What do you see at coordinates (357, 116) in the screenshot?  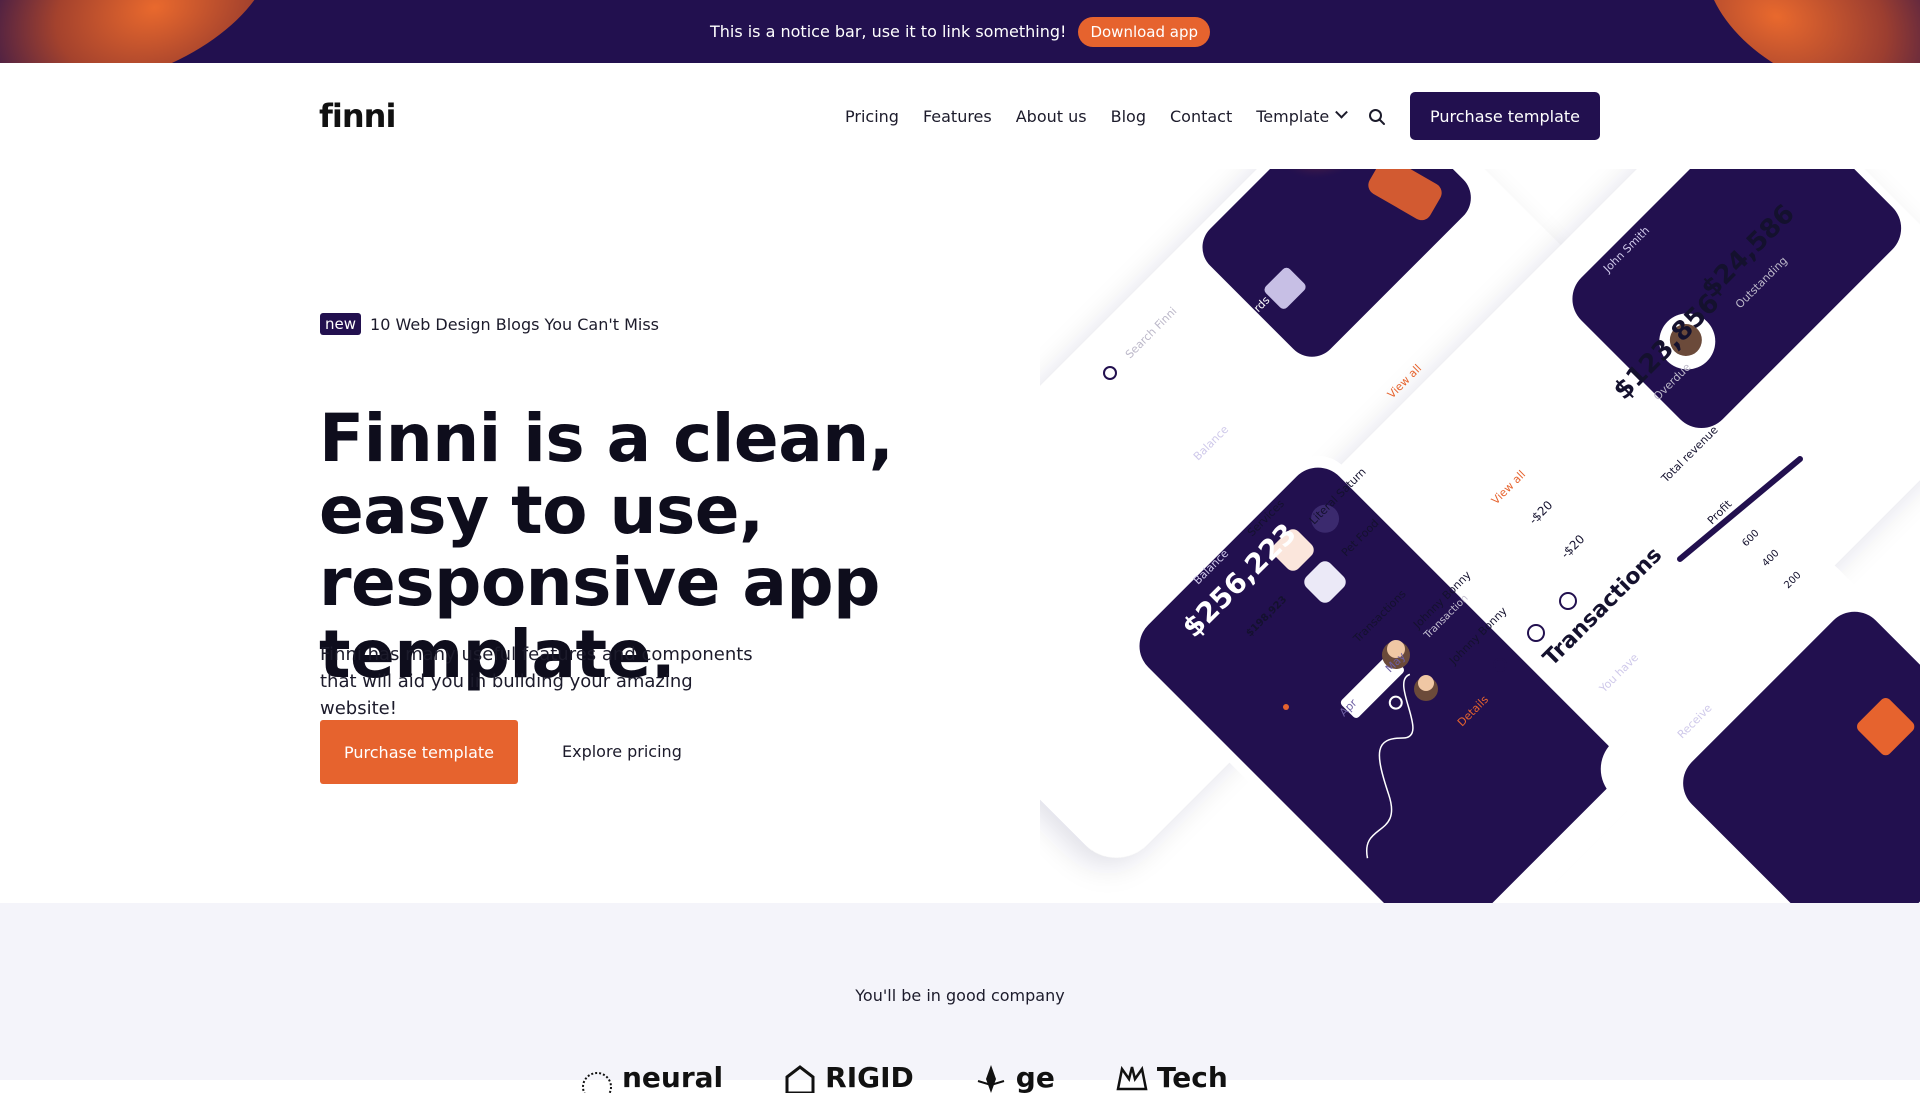 I see `finni-logo: finni` at bounding box center [357, 116].